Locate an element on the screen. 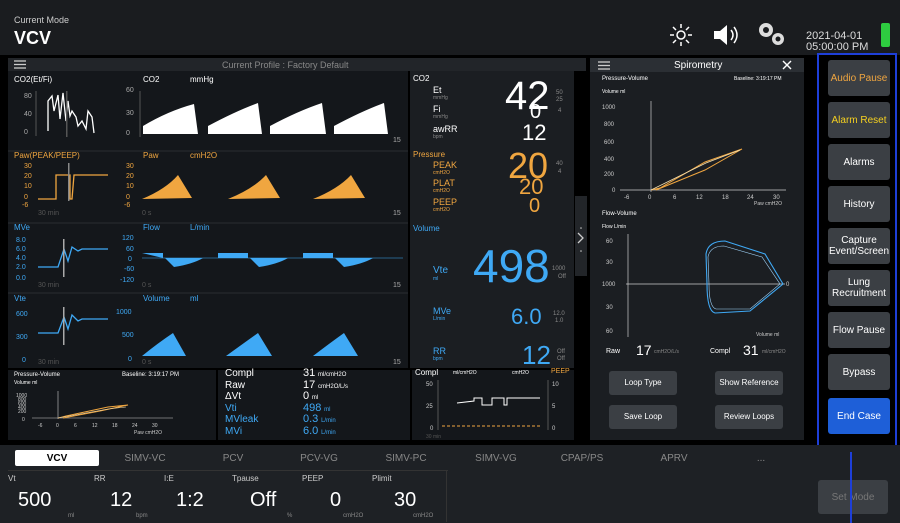 The width and height of the screenshot is (900, 523). mech-row: MVleak 0.3 L/min is located at coordinates (280, 419).